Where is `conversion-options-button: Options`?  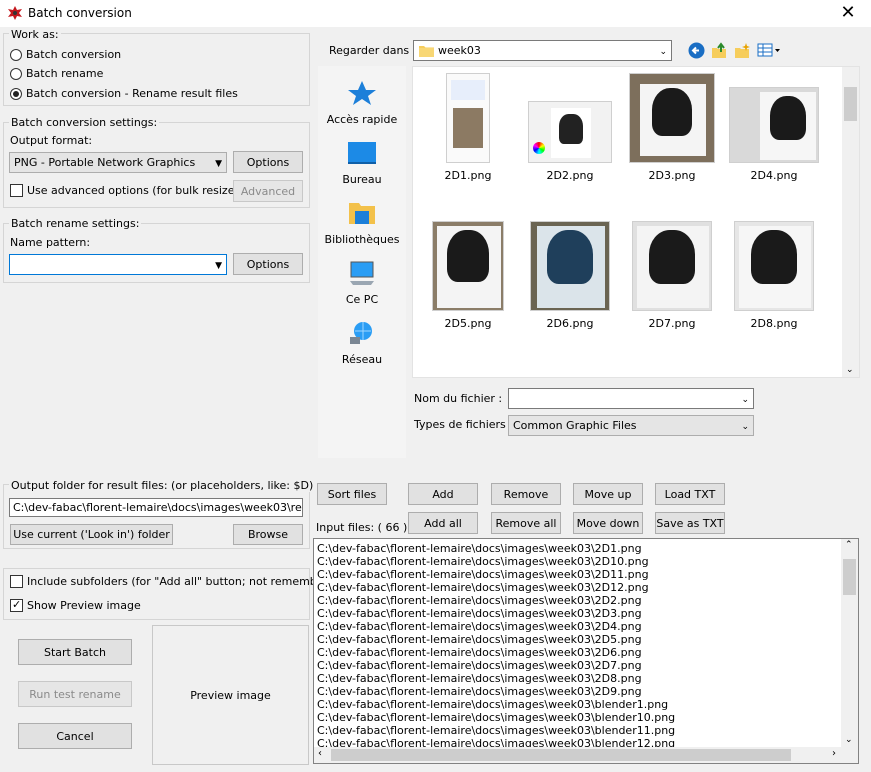
conversion-options-button: Options is located at coordinates (268, 162).